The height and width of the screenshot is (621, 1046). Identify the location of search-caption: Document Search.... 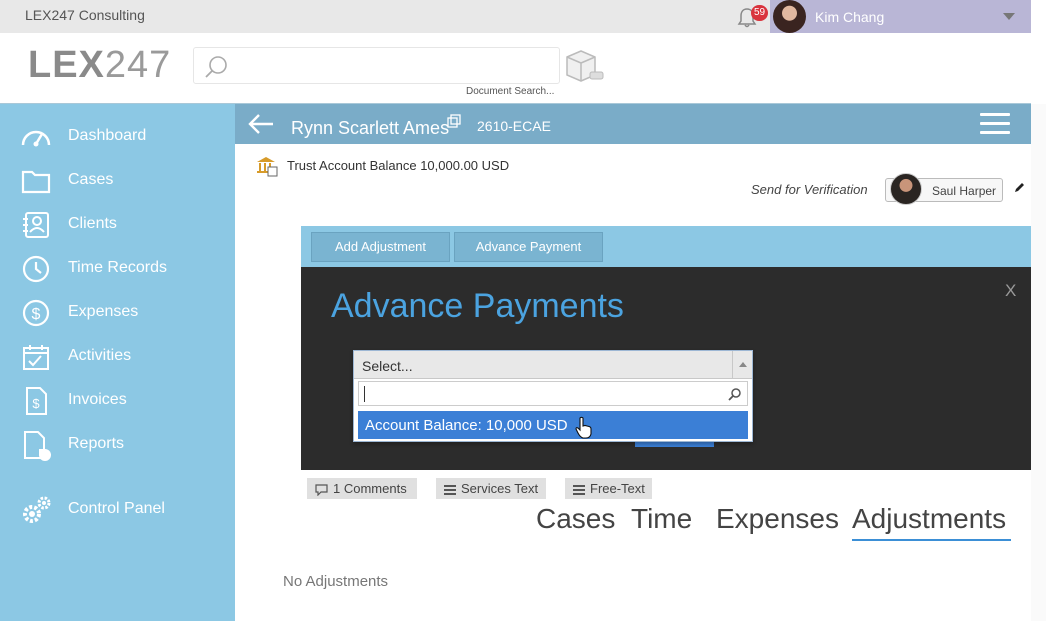
(510, 91).